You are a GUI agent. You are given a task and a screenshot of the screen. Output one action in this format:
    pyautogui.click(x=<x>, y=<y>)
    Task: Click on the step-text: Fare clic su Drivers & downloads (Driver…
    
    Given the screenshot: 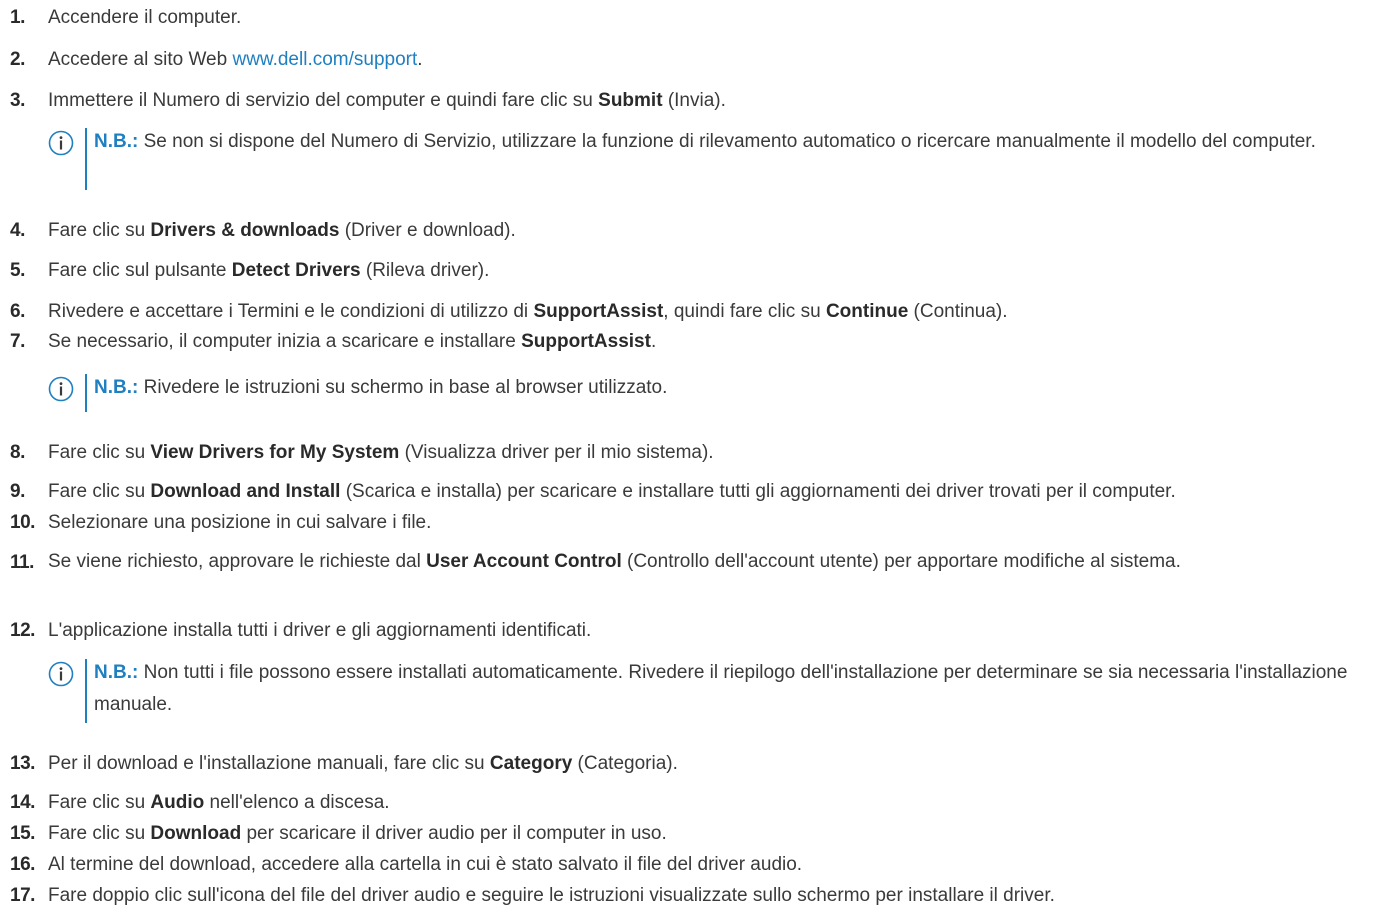 What is the action you would take?
    pyautogui.click(x=282, y=230)
    